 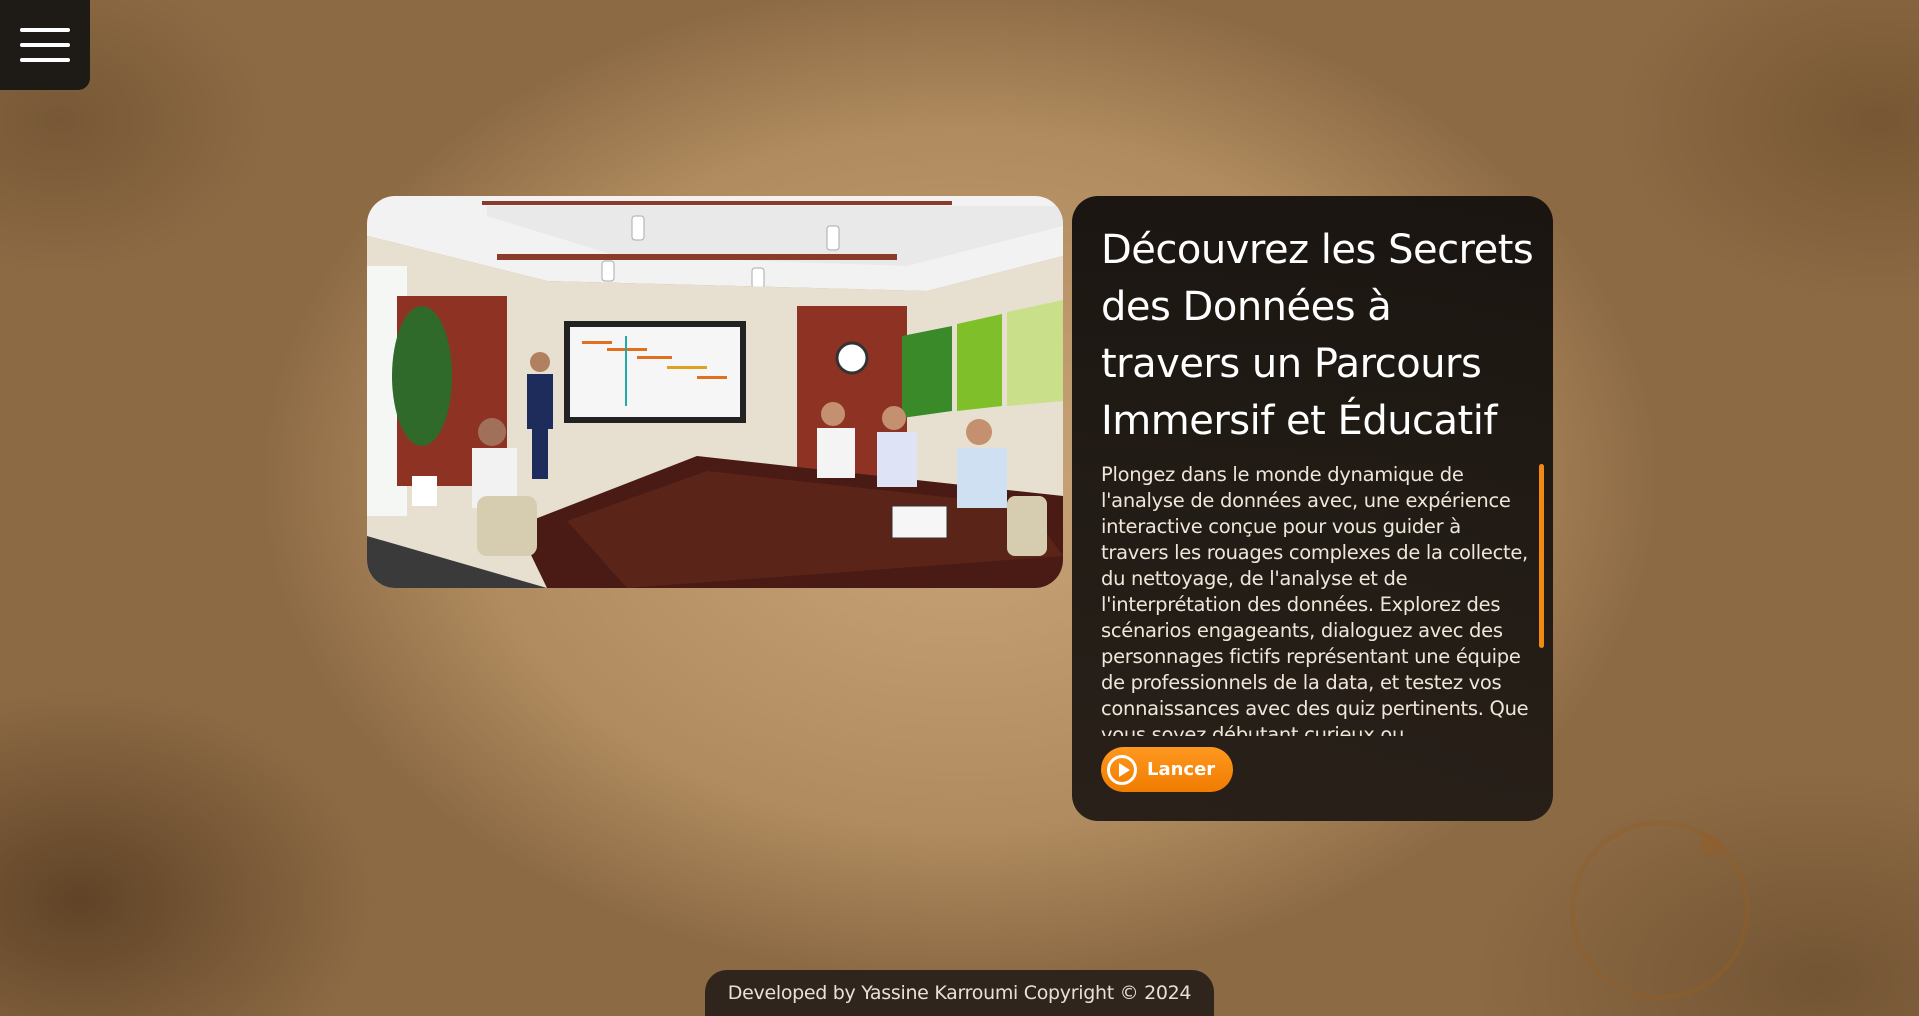 What do you see at coordinates (1122, 769) in the screenshot?
I see `play-circle-icon` at bounding box center [1122, 769].